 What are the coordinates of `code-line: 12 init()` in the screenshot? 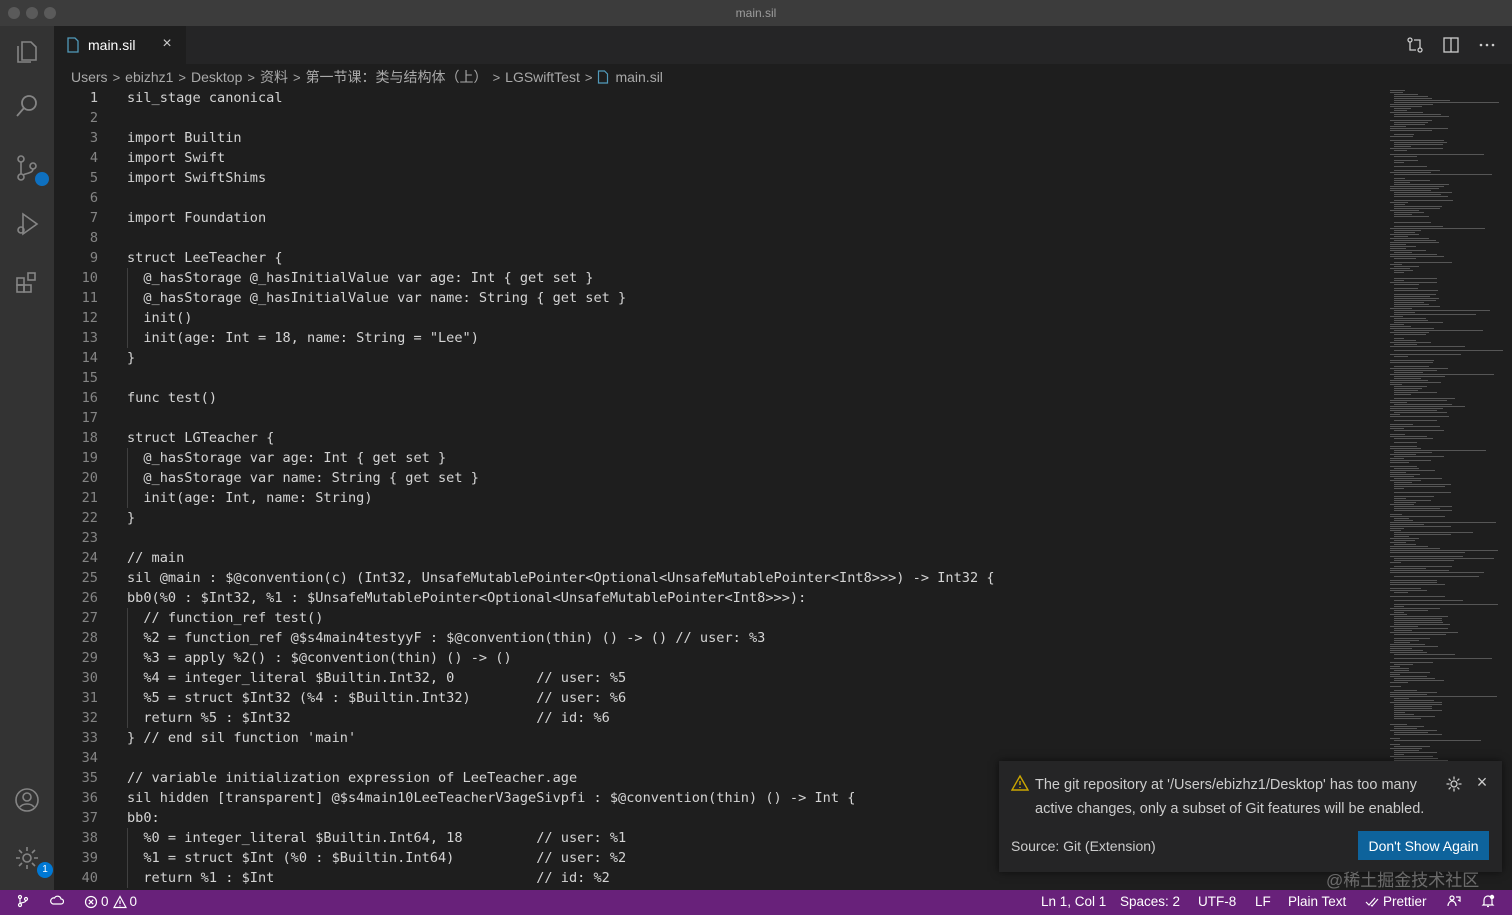 It's located at (721, 318).